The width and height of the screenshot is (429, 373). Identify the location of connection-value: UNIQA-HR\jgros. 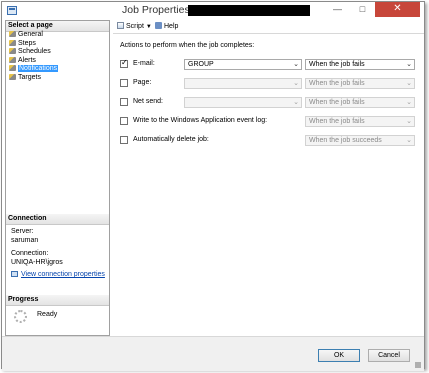
(37, 262).